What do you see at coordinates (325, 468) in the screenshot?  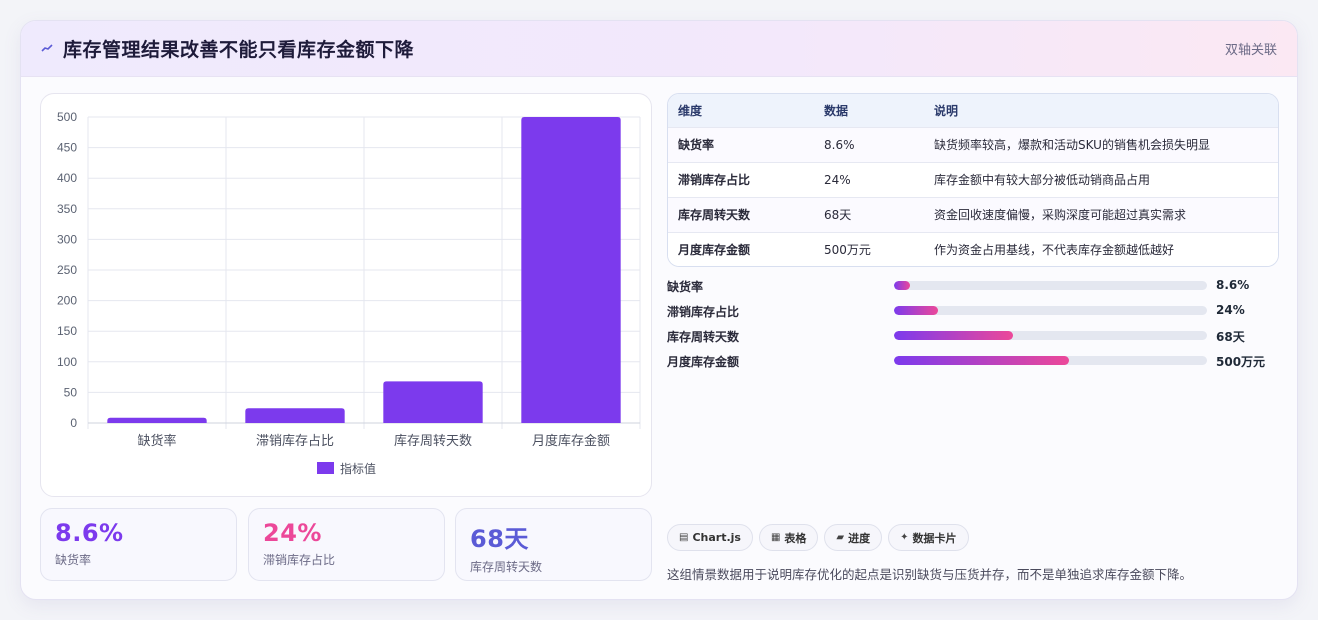 I see `legend-swatch` at bounding box center [325, 468].